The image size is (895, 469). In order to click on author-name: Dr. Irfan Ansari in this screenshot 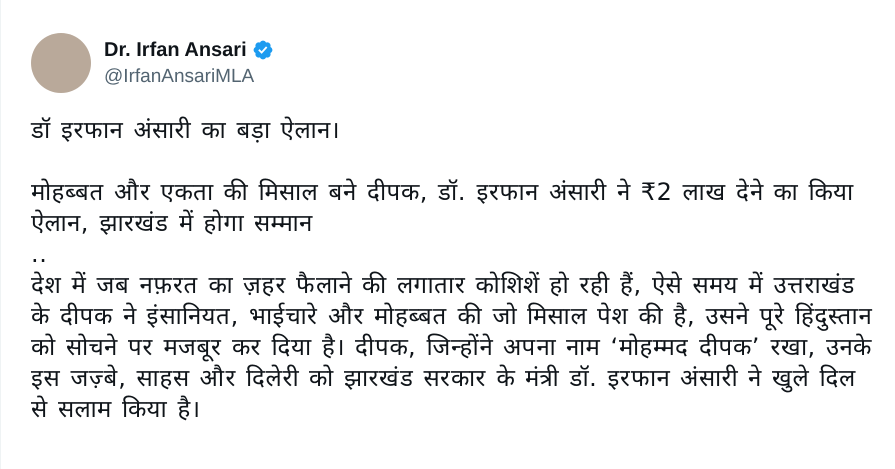, I will do `click(175, 50)`.